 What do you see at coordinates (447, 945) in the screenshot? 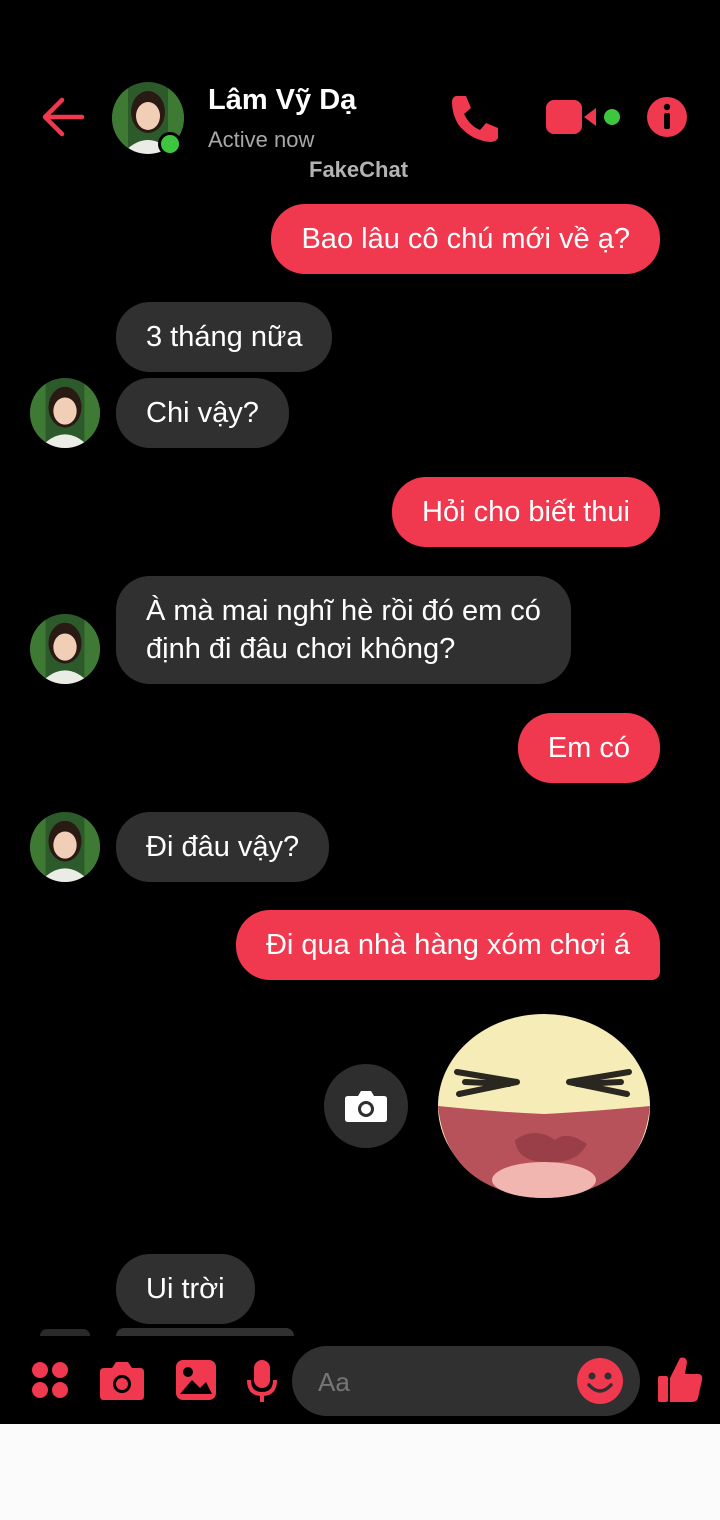
I see `outgoing-message: Đi qua nhà hàng xóm chơi á` at bounding box center [447, 945].